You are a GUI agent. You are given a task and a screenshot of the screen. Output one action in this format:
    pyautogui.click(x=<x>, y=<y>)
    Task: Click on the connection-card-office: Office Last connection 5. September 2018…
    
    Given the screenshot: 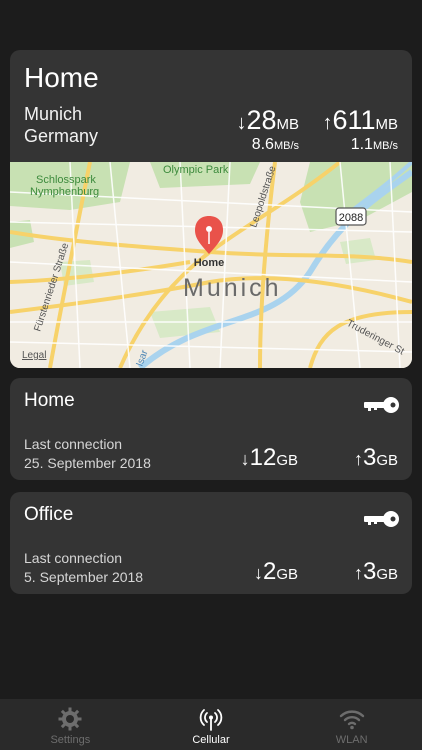 What is the action you would take?
    pyautogui.click(x=211, y=543)
    